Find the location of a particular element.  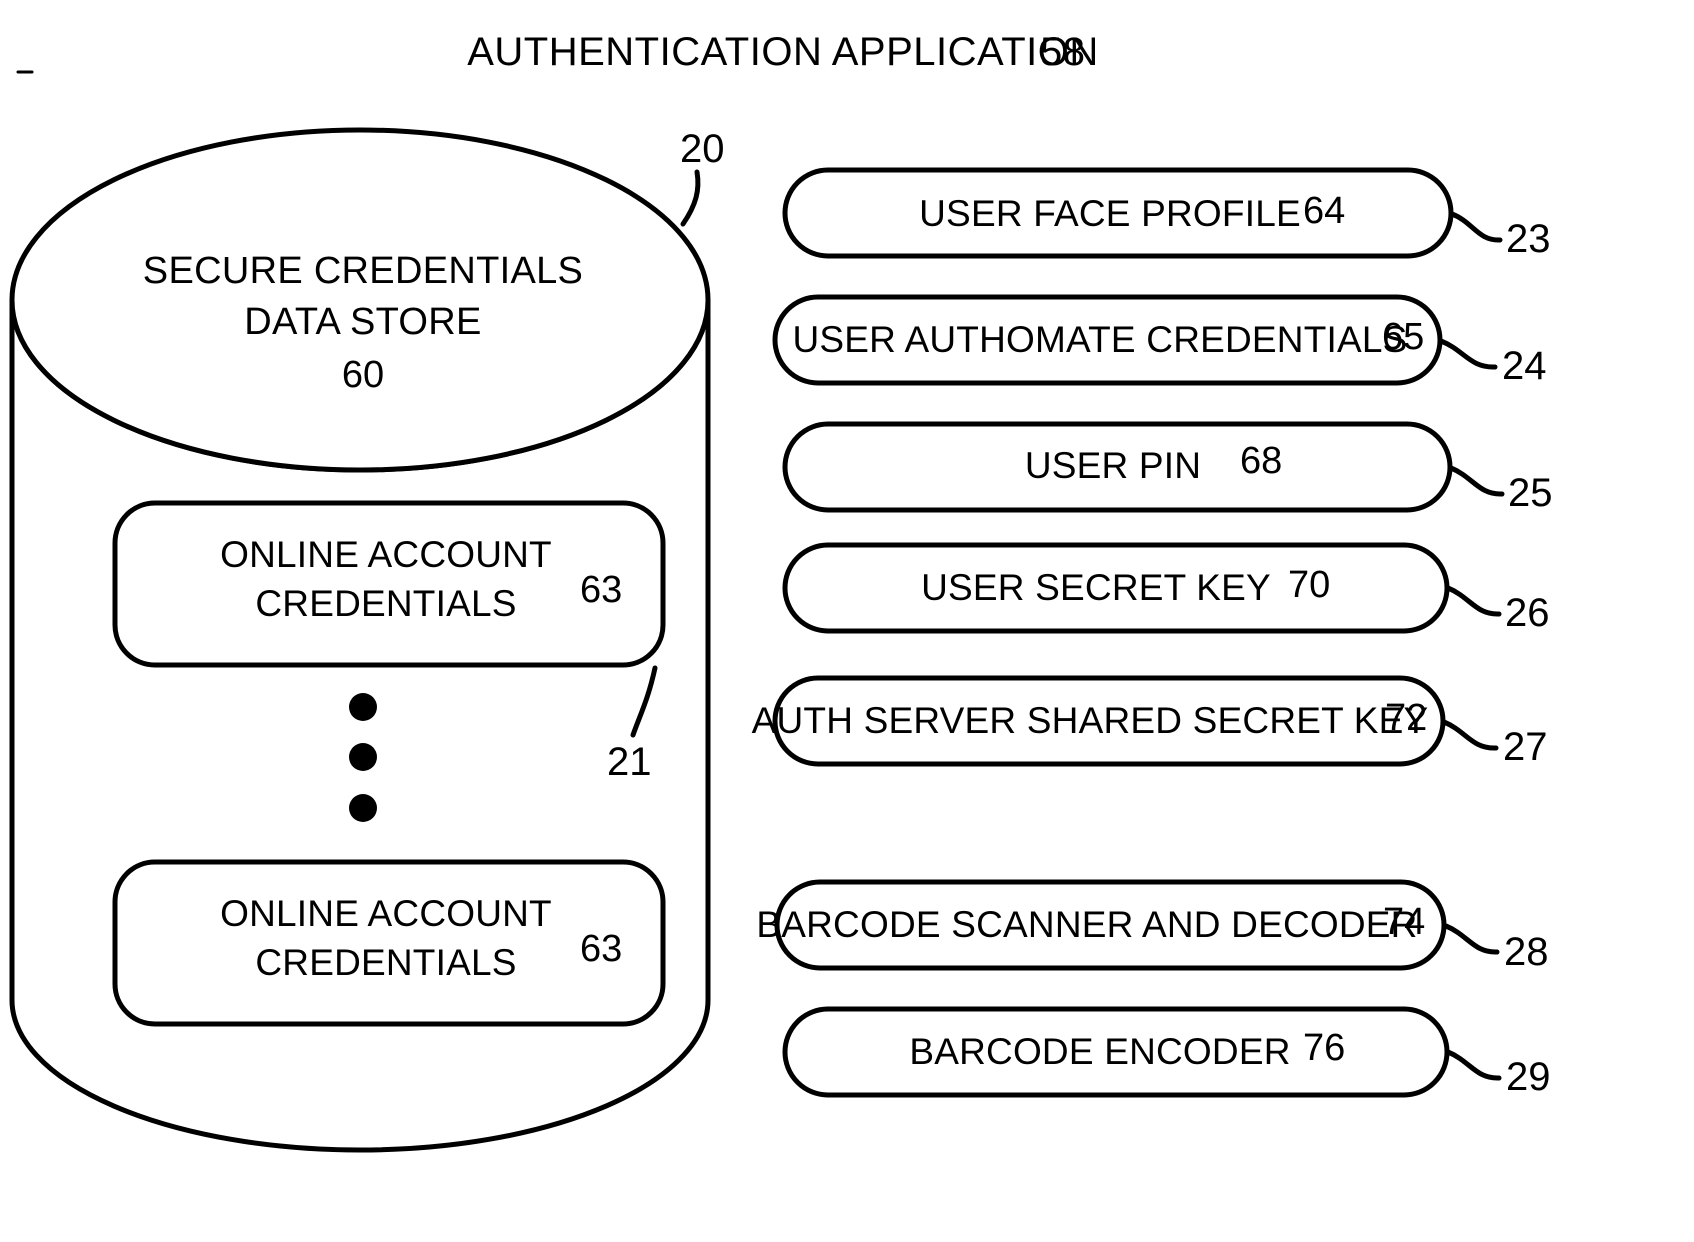

component-user-secret-key: USER SECRET KEY 70 26 is located at coordinates (1166, 588).